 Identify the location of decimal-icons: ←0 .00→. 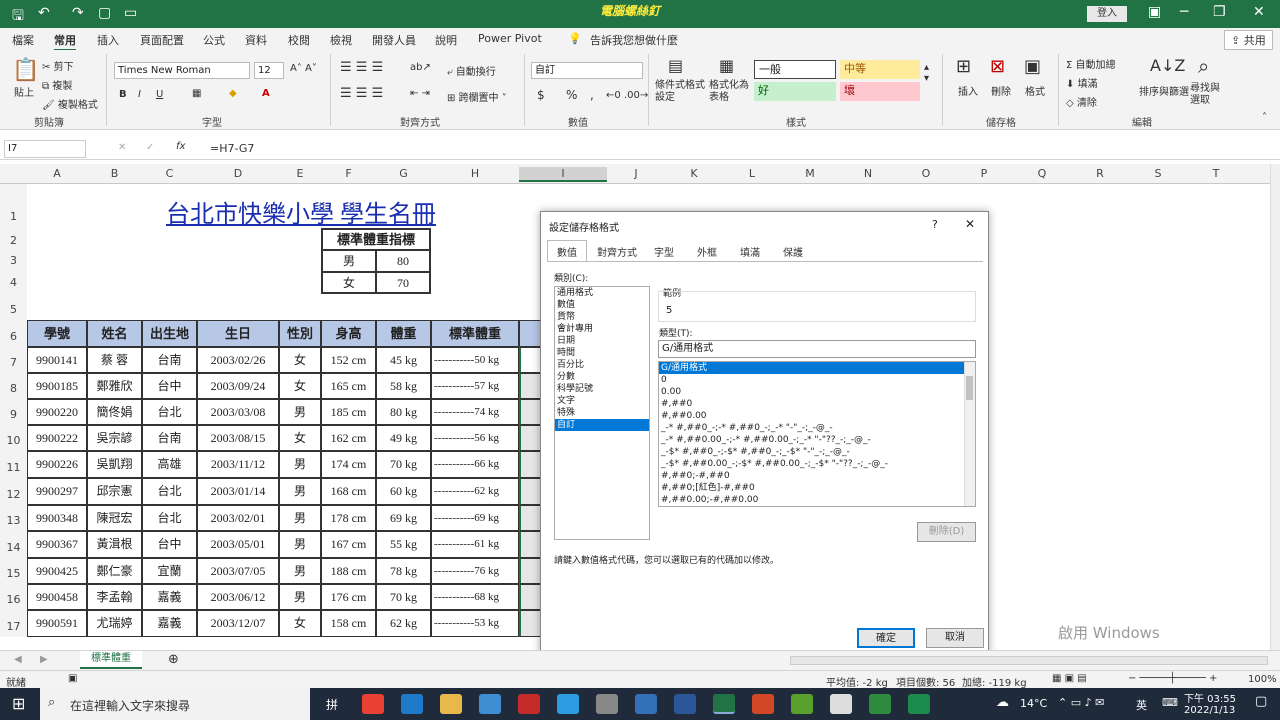
(627, 95).